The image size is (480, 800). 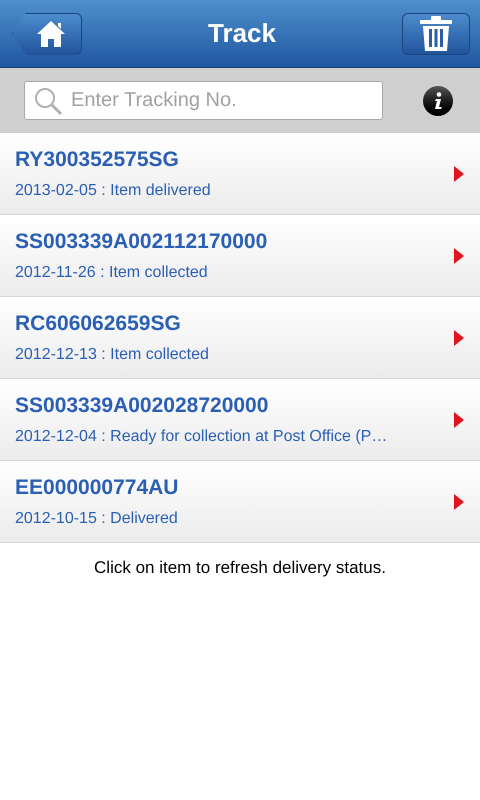 What do you see at coordinates (51, 34) in the screenshot?
I see `home-icon` at bounding box center [51, 34].